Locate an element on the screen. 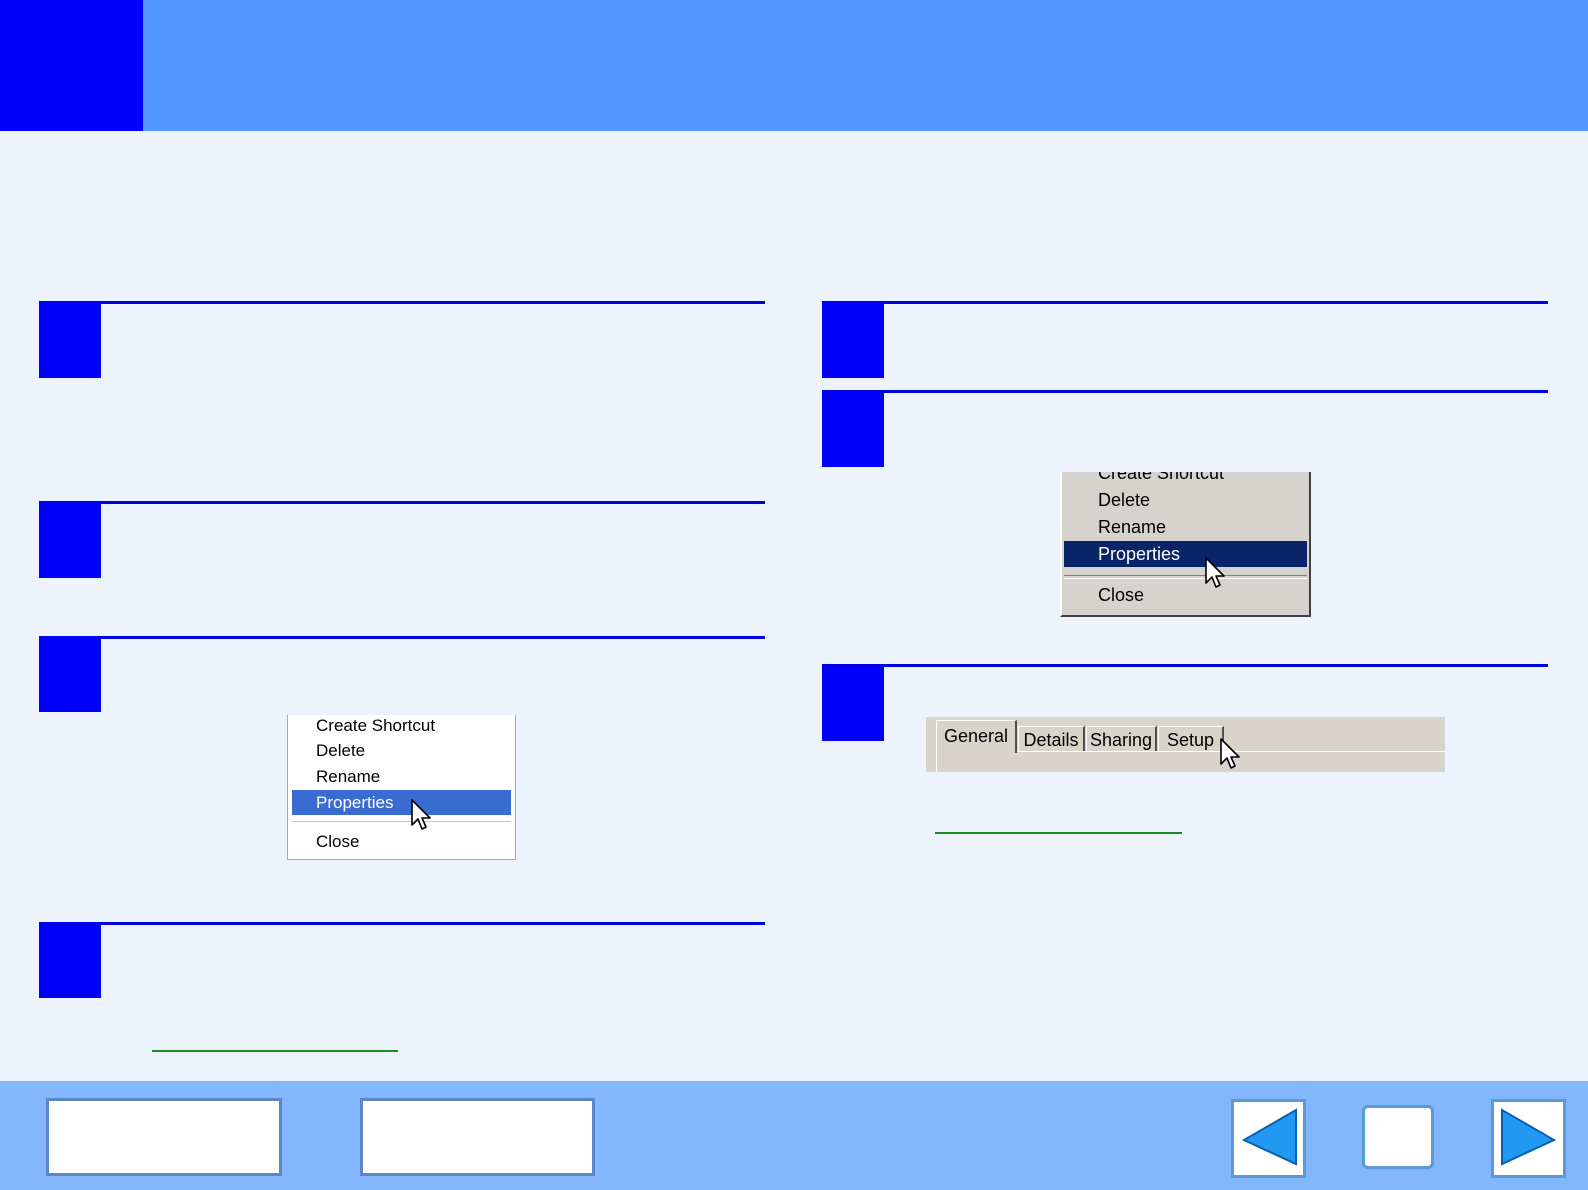 Image resolution: width=1588 pixels, height=1190 pixels. prev-page-button is located at coordinates (1268, 1138).